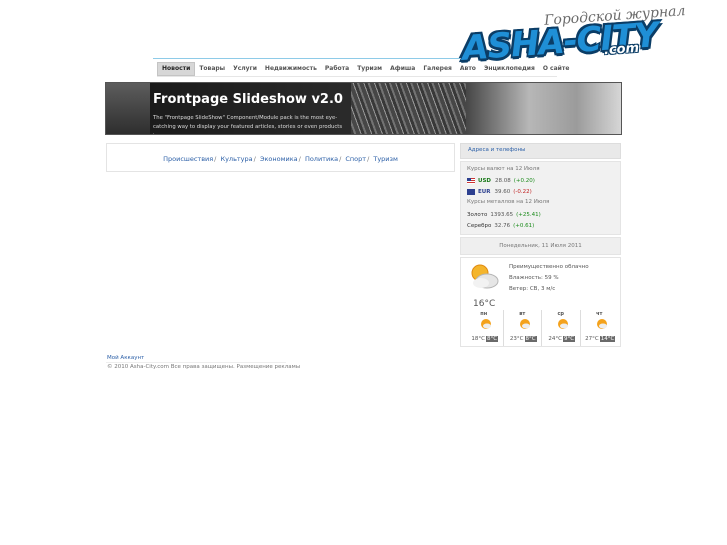 The image size is (727, 545). What do you see at coordinates (484, 192) in the screenshot?
I see `eur-code: EUR` at bounding box center [484, 192].